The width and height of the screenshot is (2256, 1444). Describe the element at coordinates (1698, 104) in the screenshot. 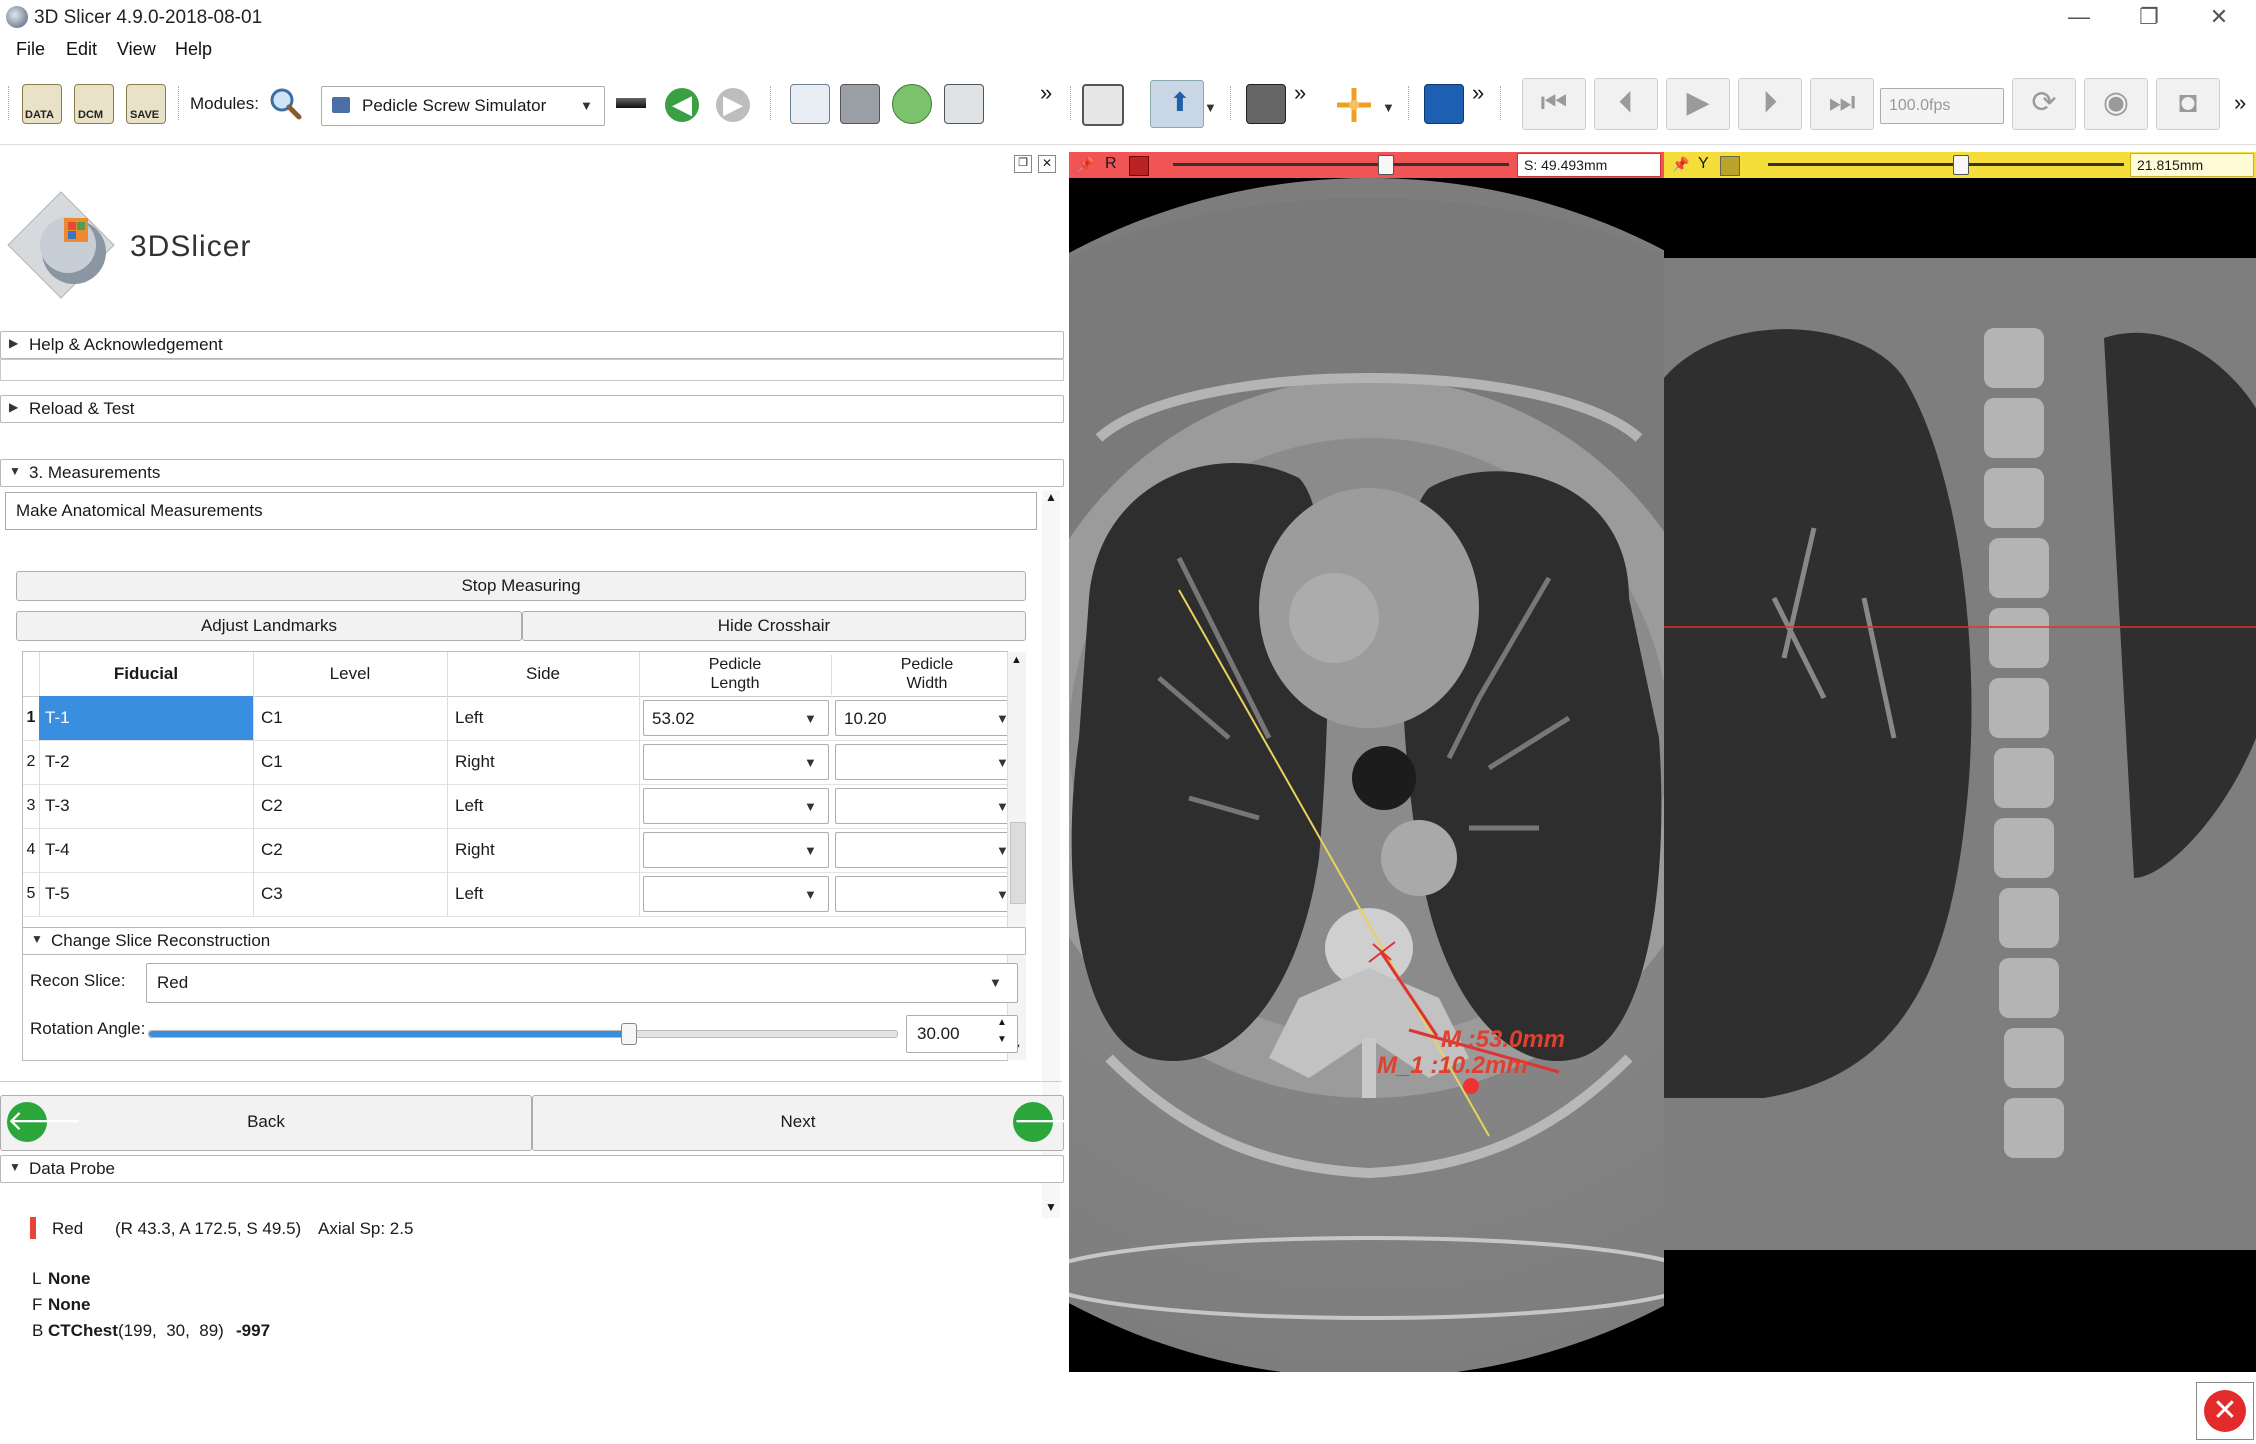

I see `play-button: ▶` at that location.